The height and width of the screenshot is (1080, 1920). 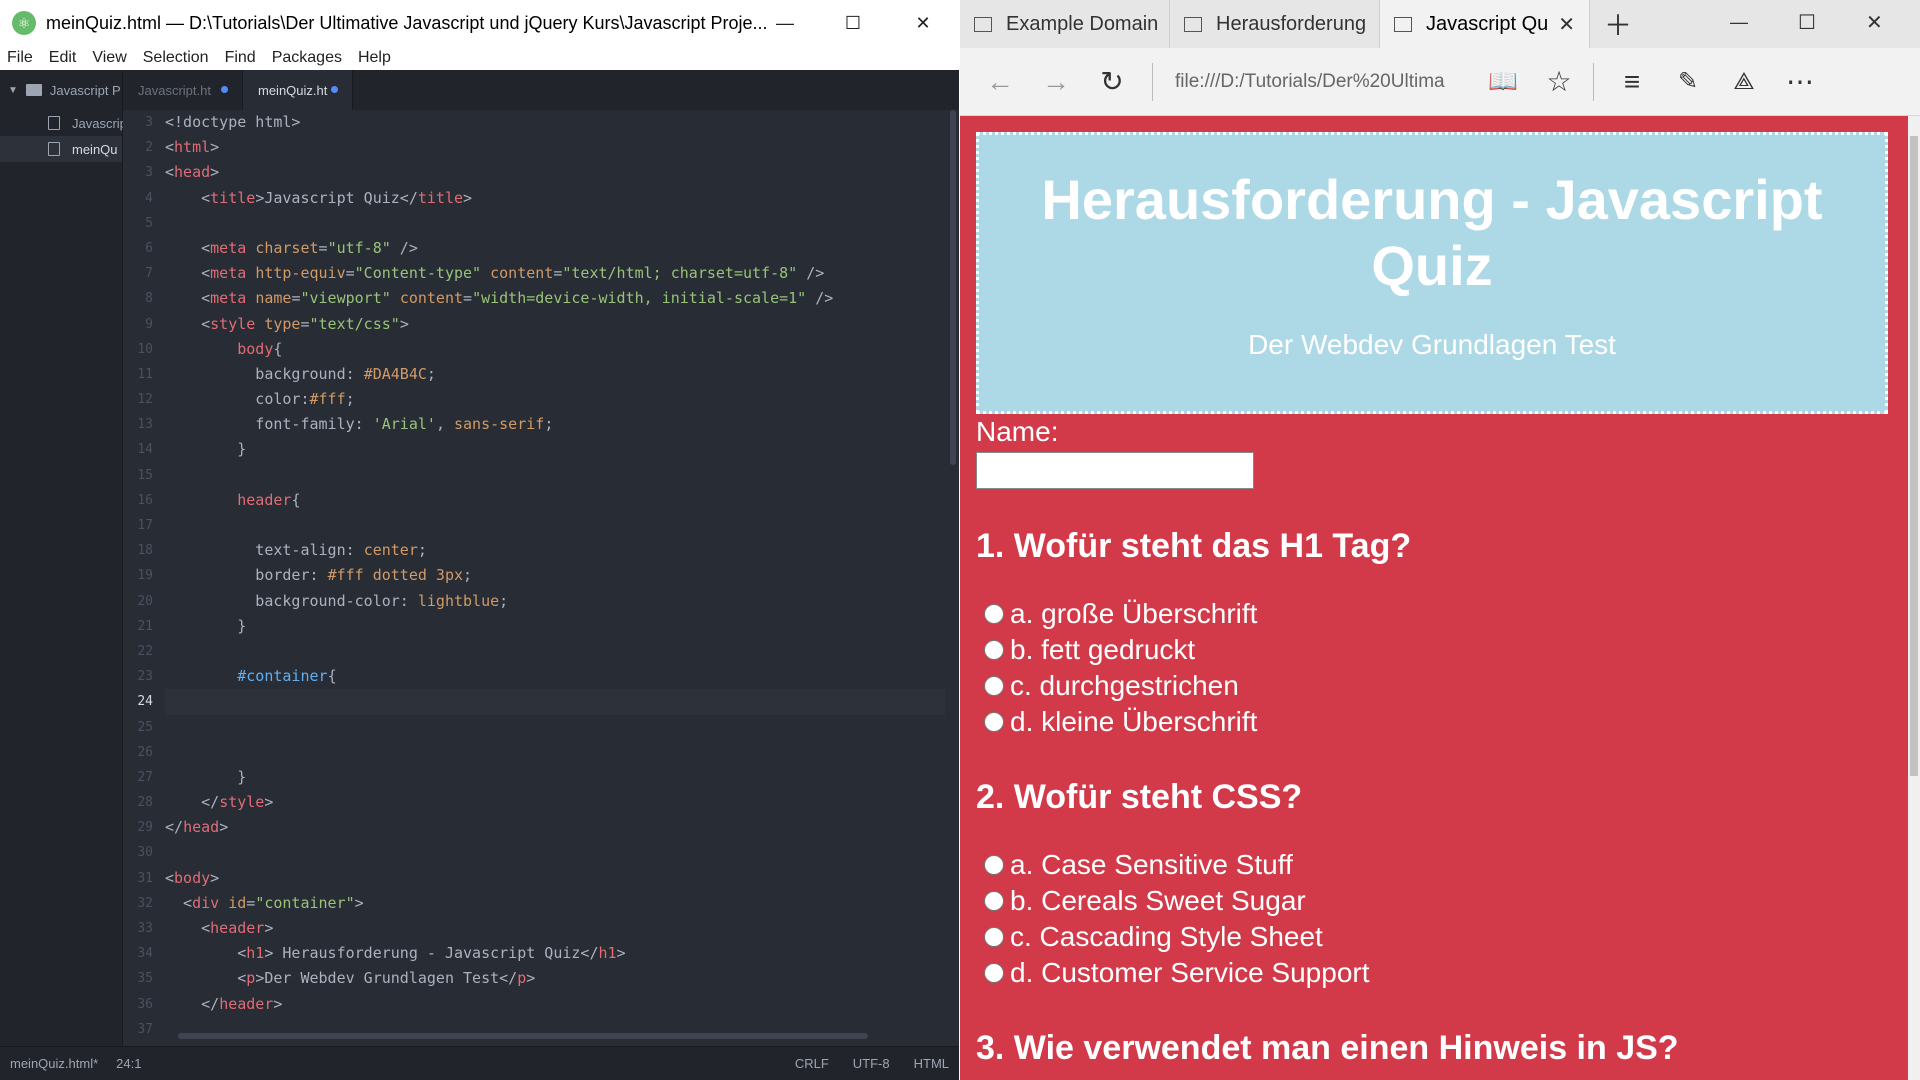 What do you see at coordinates (145, 752) in the screenshot?
I see `line-number: 26` at bounding box center [145, 752].